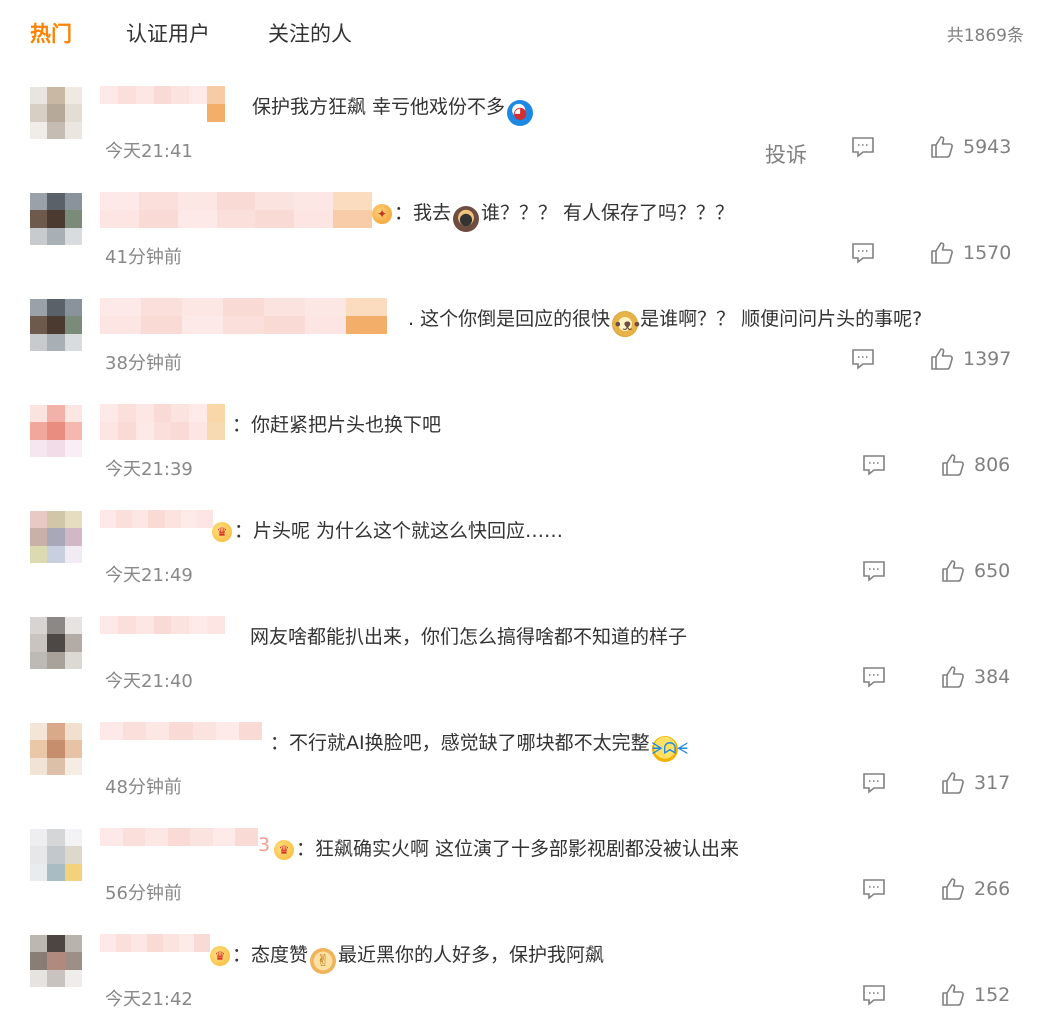 Image resolution: width=1062 pixels, height=1027 pixels. What do you see at coordinates (531, 977) in the screenshot?
I see `comment-item: ♛ ：态度赞 ✌ 最近黑你的人好多，保护我阿飙 今天21:42 152` at bounding box center [531, 977].